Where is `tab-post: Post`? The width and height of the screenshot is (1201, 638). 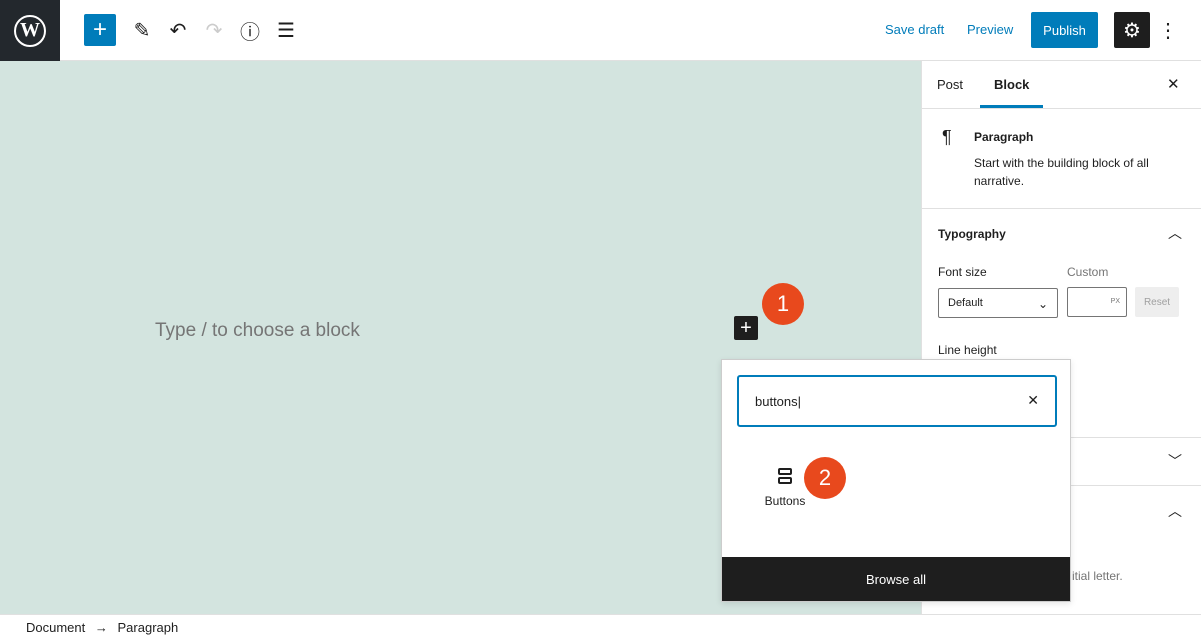
tab-post: Post is located at coordinates (950, 84).